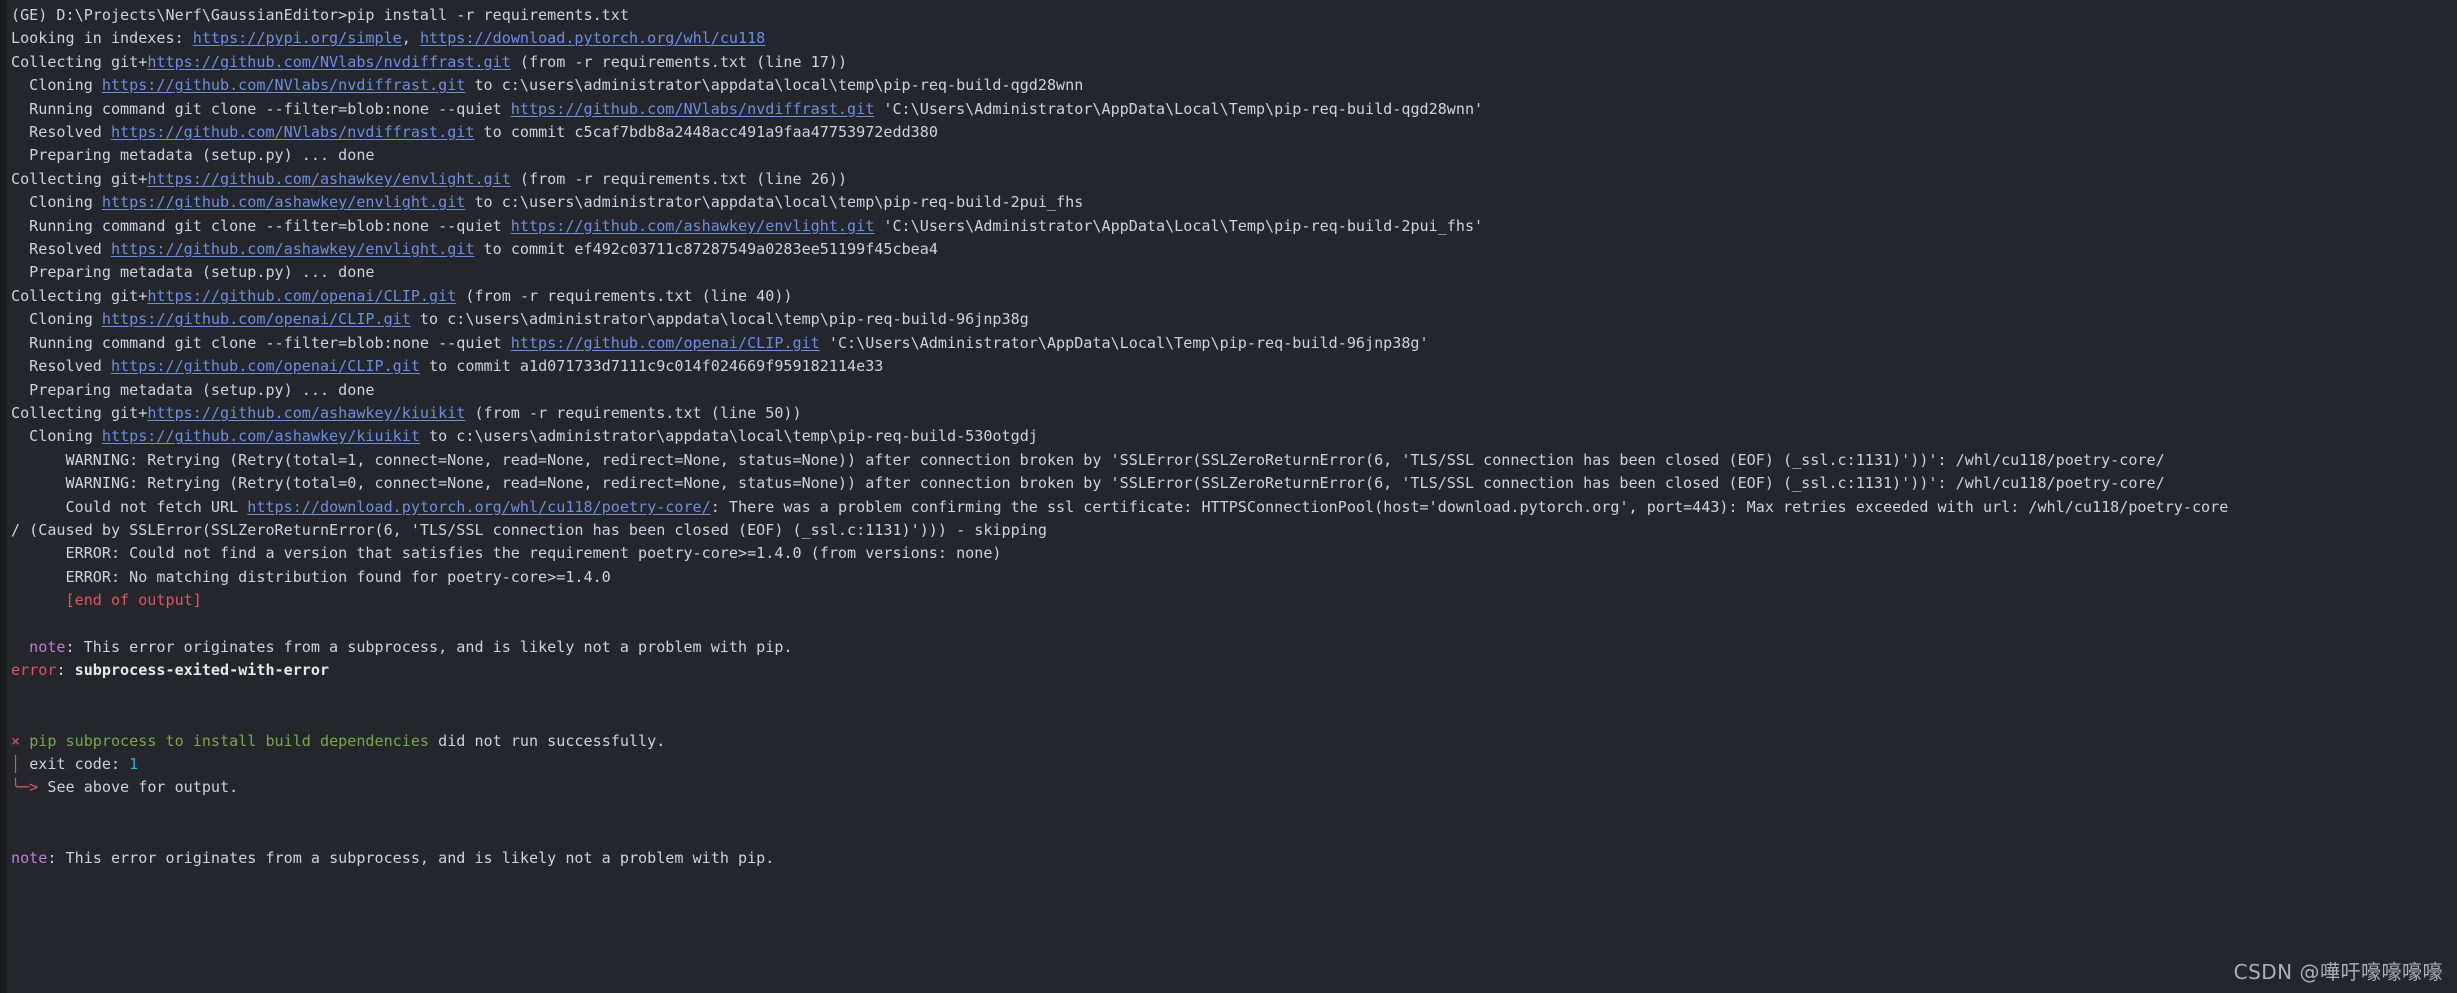 The image size is (2457, 993). I want to click on terminal-text: :, so click(65, 670).